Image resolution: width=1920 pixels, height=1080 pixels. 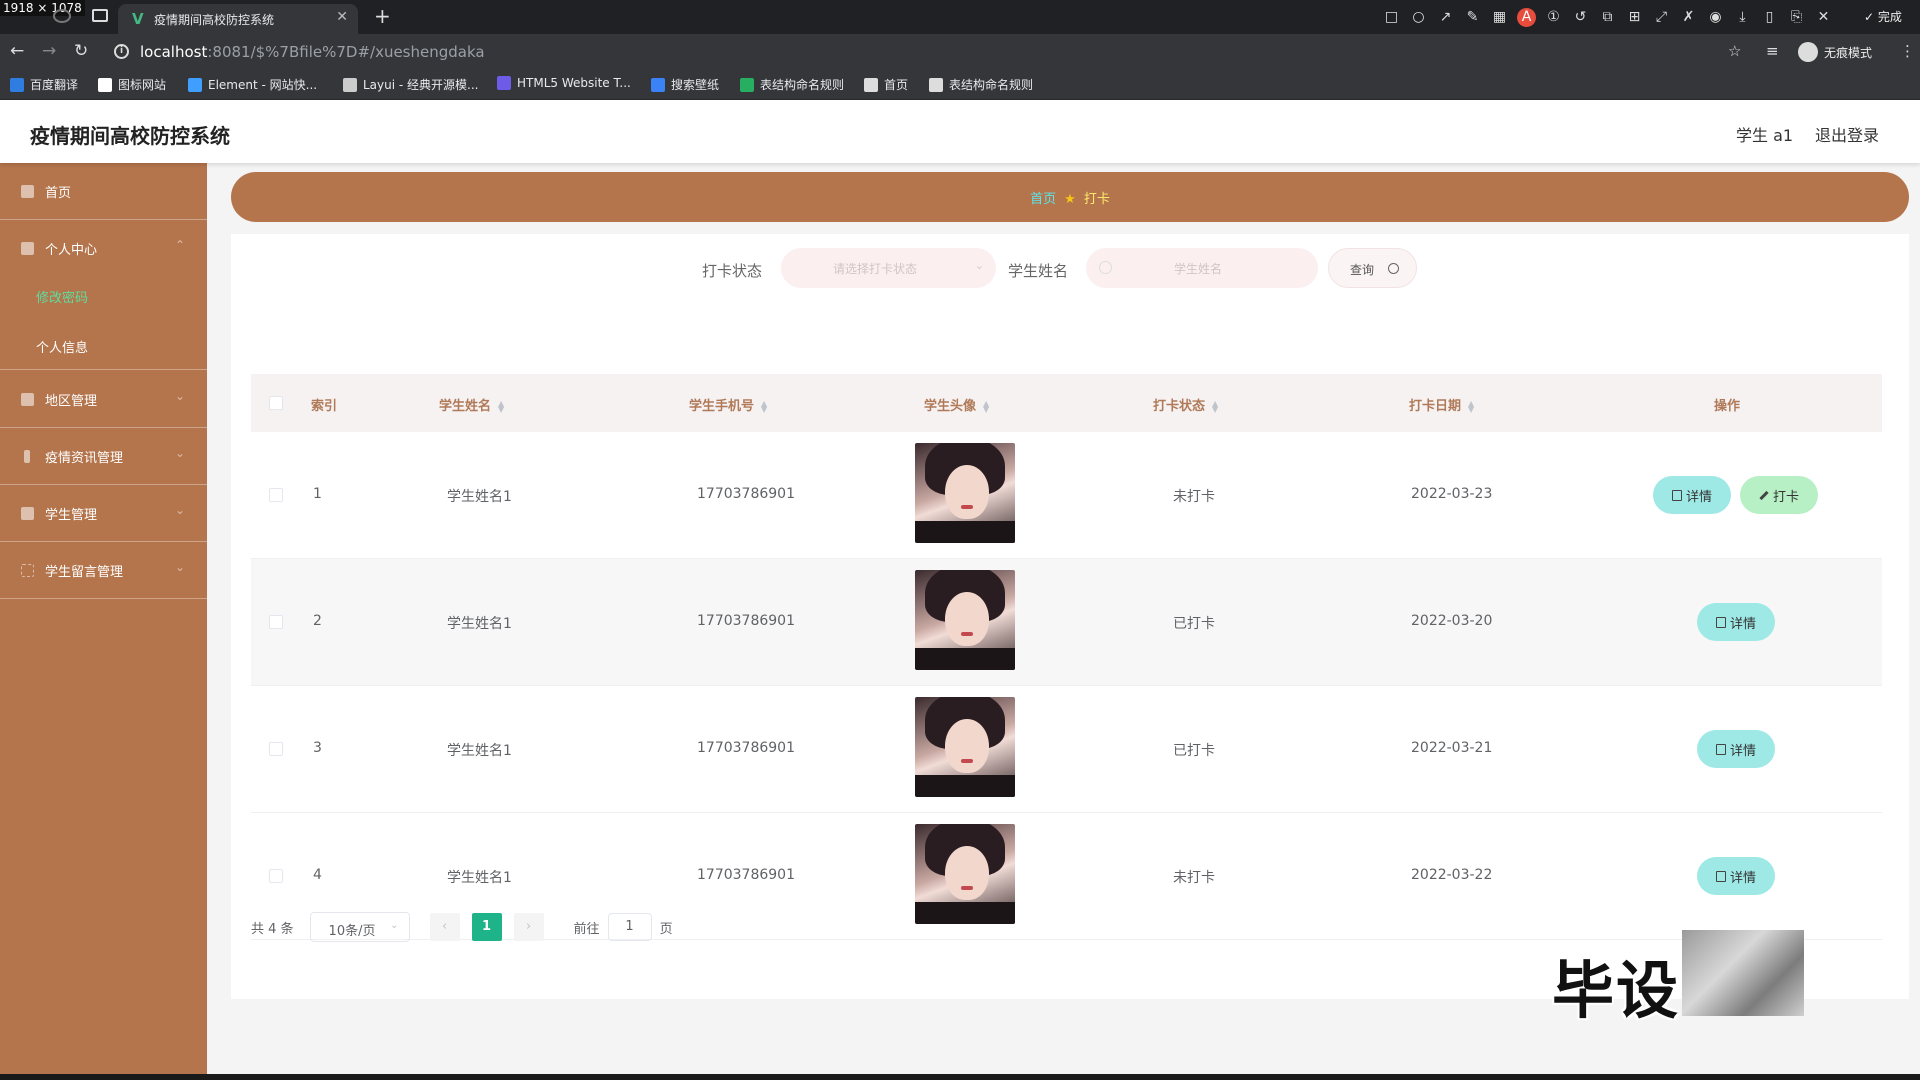 I want to click on sidebar-subitem-change-password: 修改密码, so click(x=103, y=295).